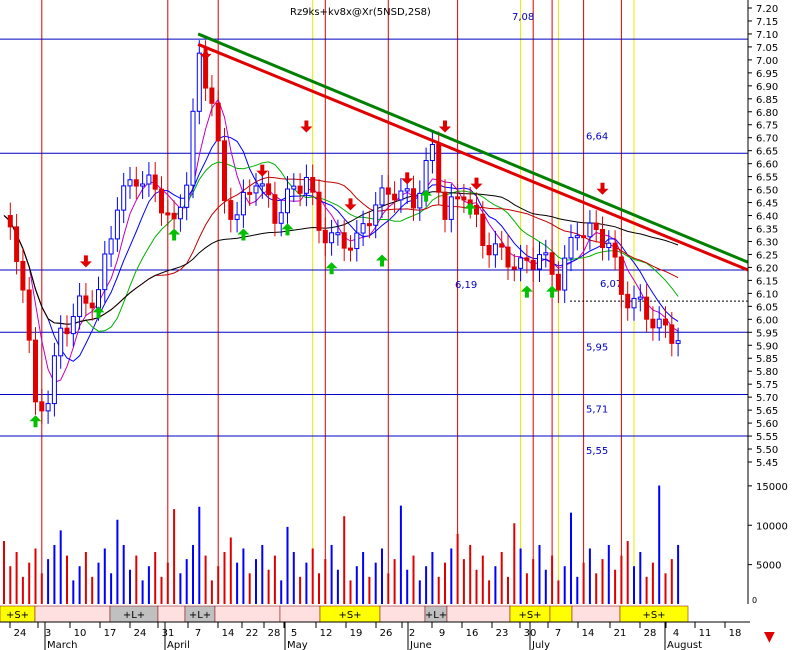 This screenshot has width=796, height=650. I want to click on day-tick-label: 22, so click(252, 633).